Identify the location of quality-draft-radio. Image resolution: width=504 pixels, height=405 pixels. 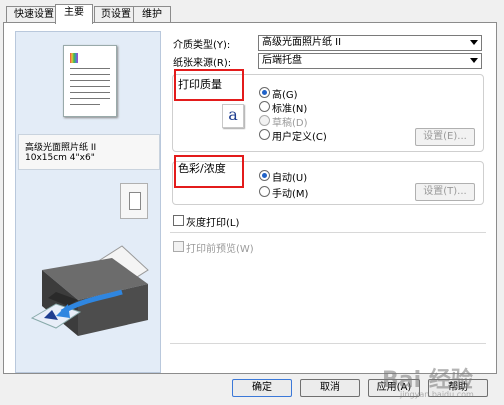
(264, 120).